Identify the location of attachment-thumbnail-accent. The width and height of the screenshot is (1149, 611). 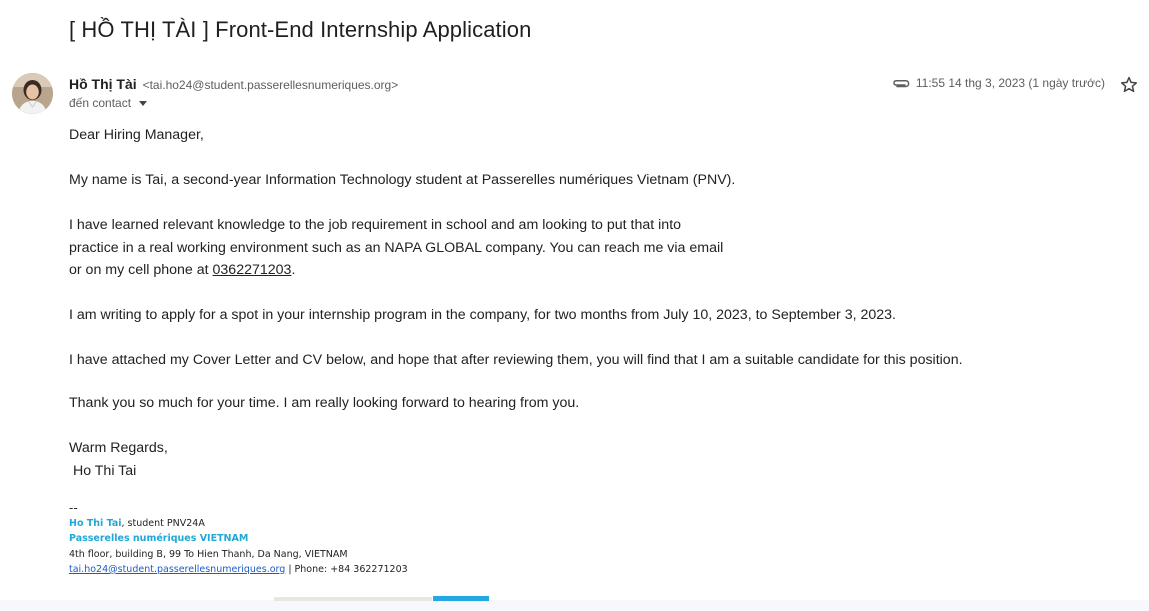
(461, 598).